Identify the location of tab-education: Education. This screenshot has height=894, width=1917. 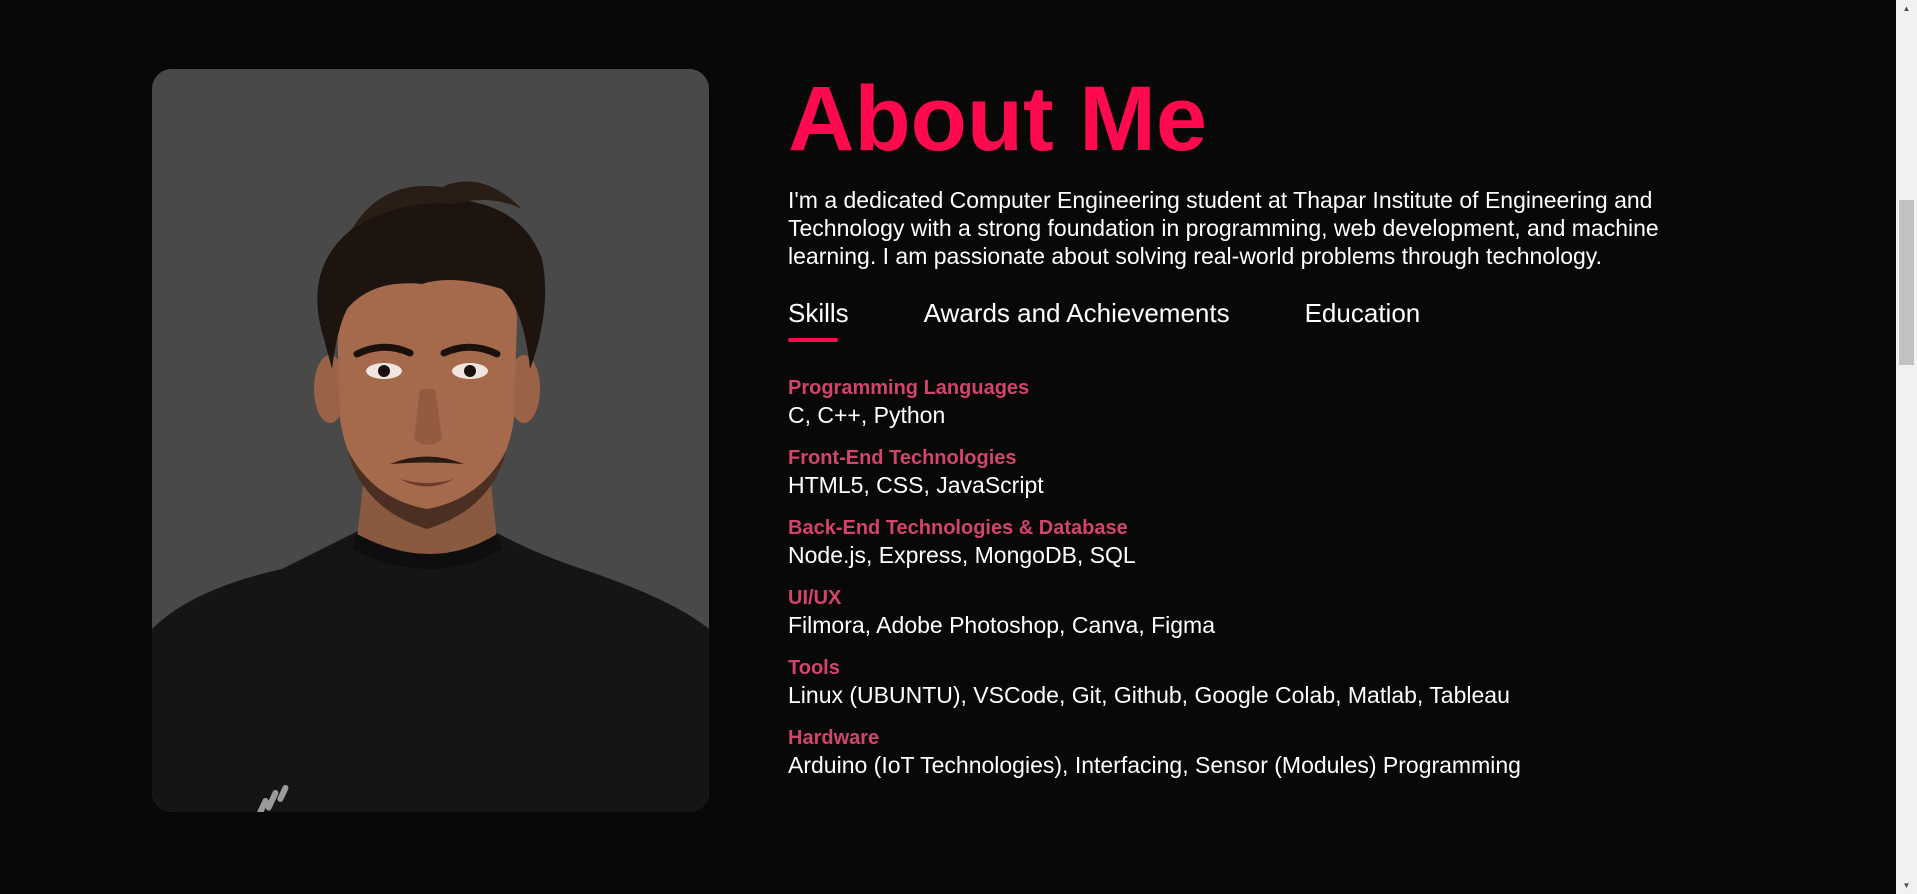
(1363, 324).